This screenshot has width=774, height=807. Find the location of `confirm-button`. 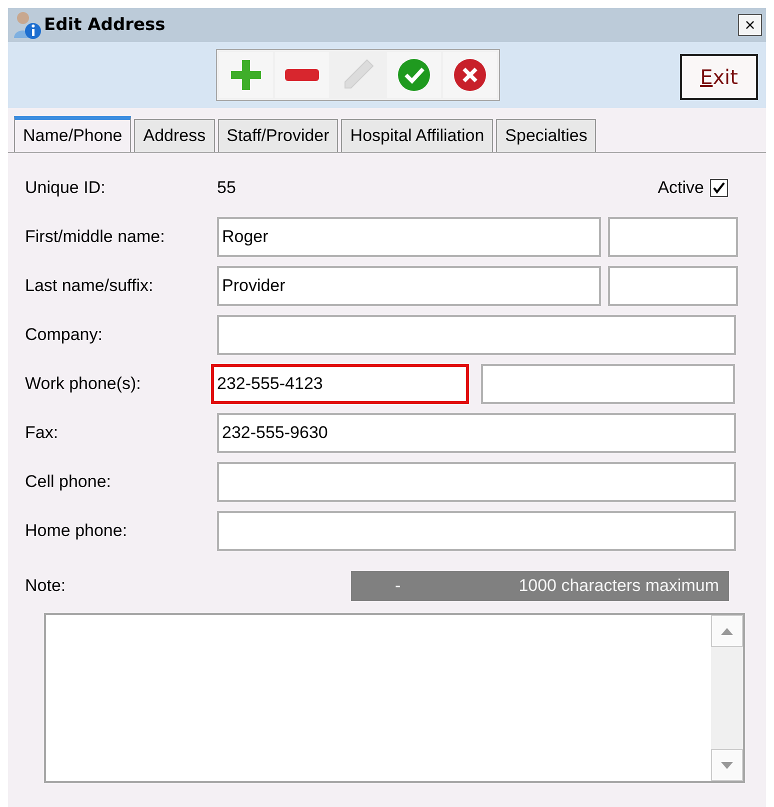

confirm-button is located at coordinates (414, 75).